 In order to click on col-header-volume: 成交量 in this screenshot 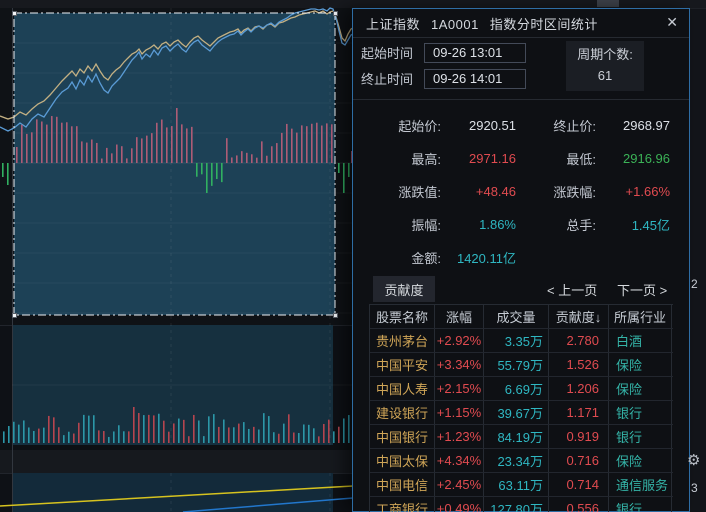, I will do `click(516, 316)`.